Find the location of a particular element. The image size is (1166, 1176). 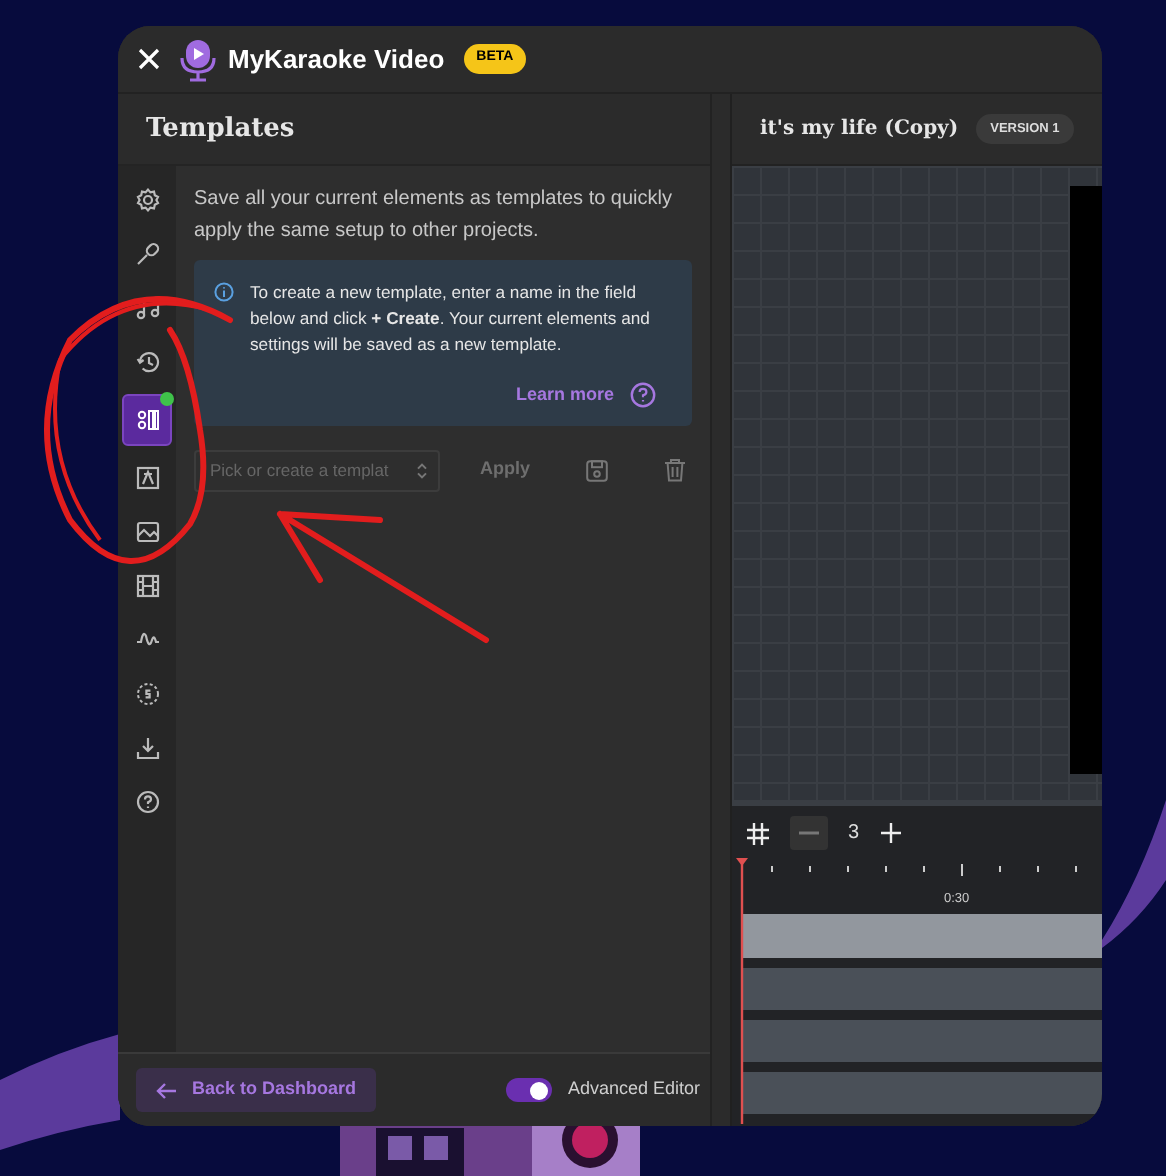

apply-button: Apply is located at coordinates (505, 470).